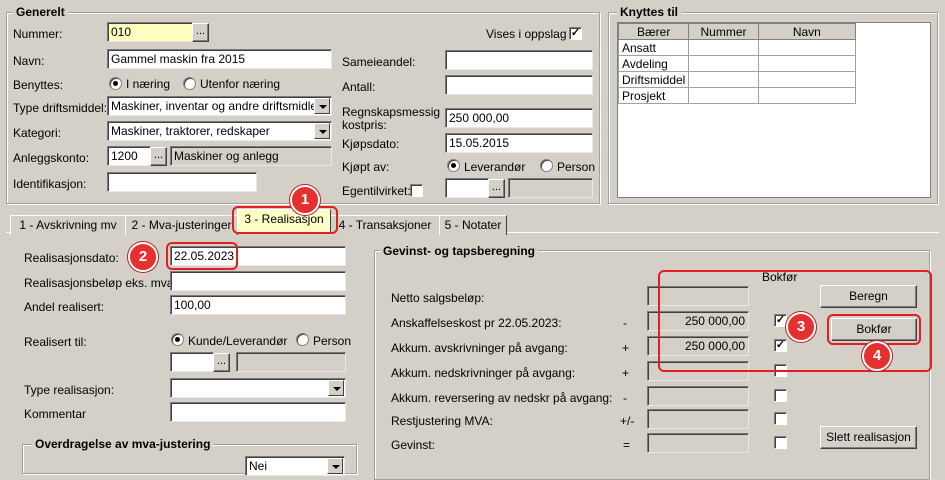 Image resolution: width=945 pixels, height=480 pixels. Describe the element at coordinates (371, 144) in the screenshot. I see `kjopsdato-label: Kjøpsdato:` at that location.